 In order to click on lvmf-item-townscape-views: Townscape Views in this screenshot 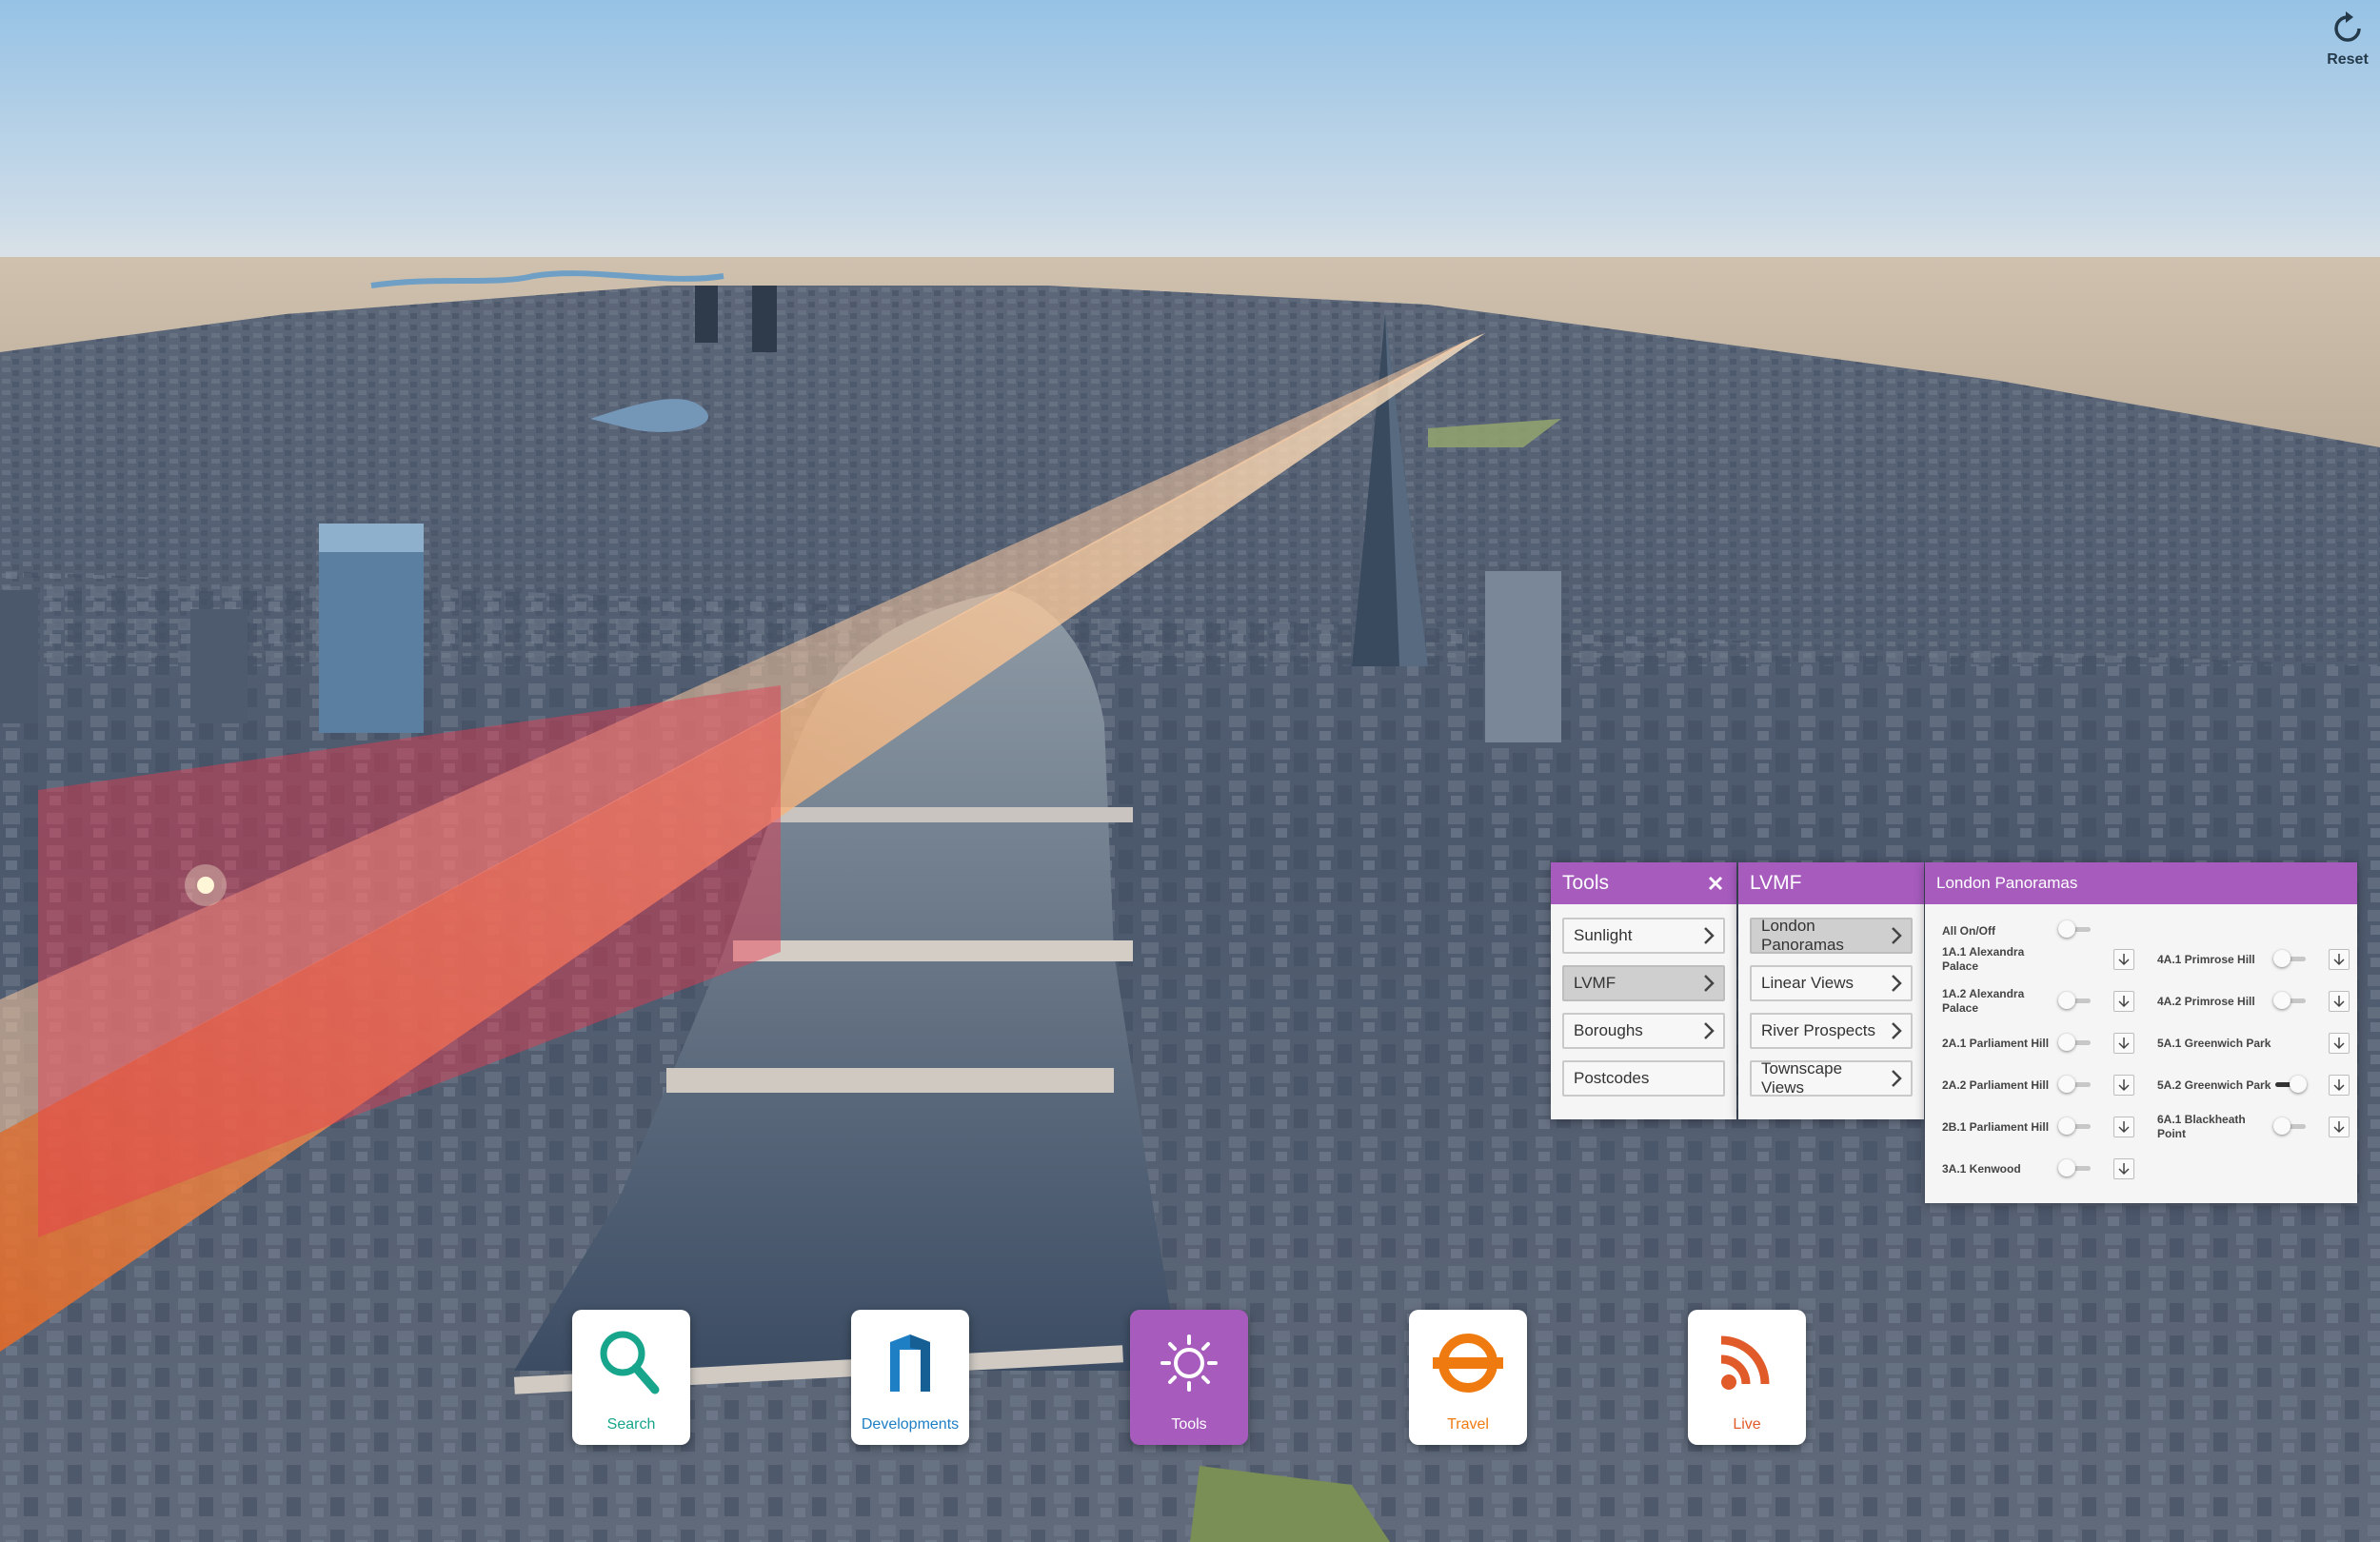, I will do `click(1831, 1078)`.